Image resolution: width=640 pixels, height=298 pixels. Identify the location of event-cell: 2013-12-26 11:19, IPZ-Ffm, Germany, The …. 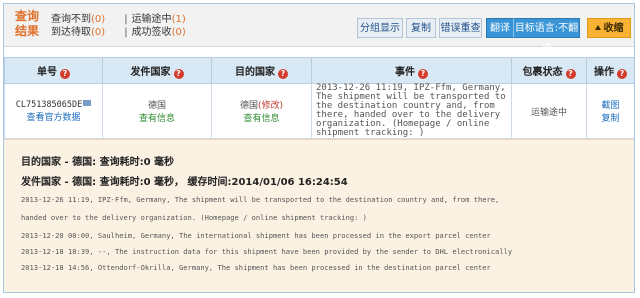
(411, 111).